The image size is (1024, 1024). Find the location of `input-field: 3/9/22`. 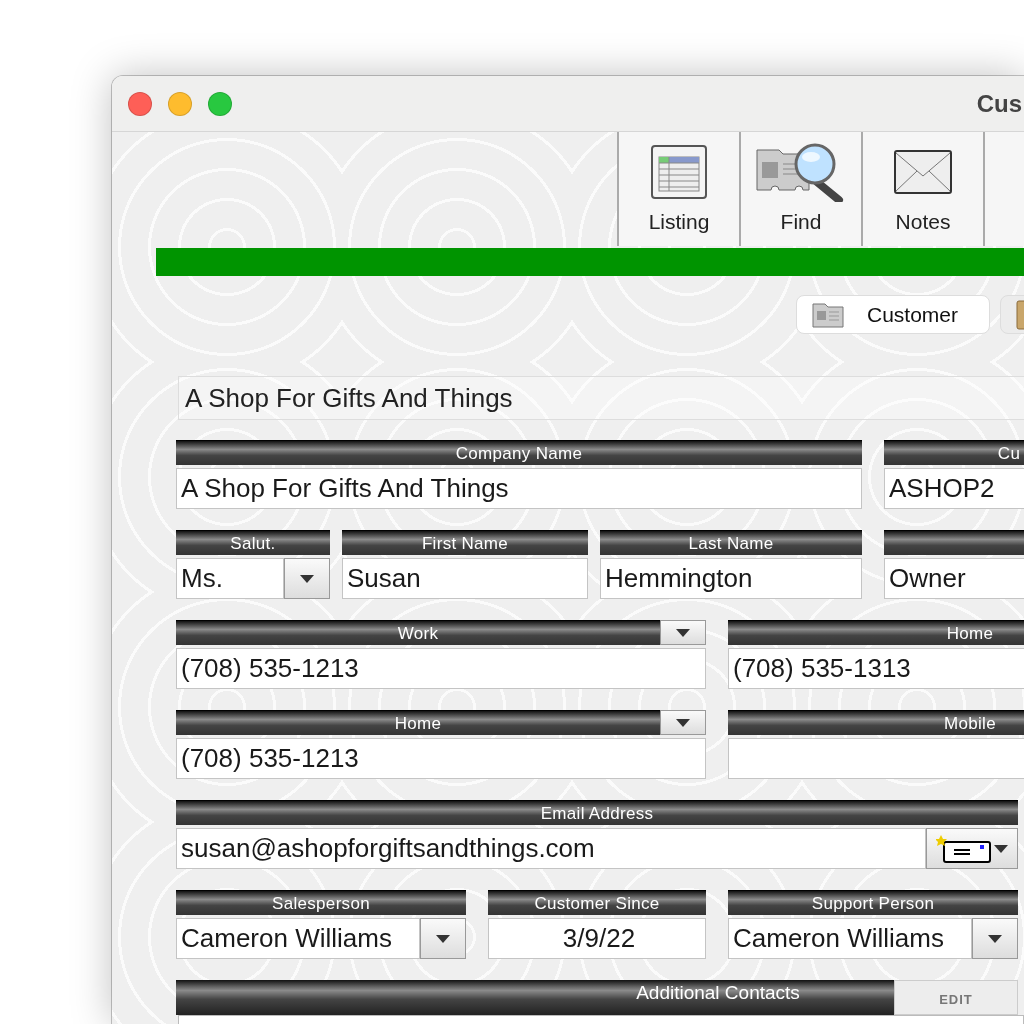

input-field: 3/9/22 is located at coordinates (597, 938).